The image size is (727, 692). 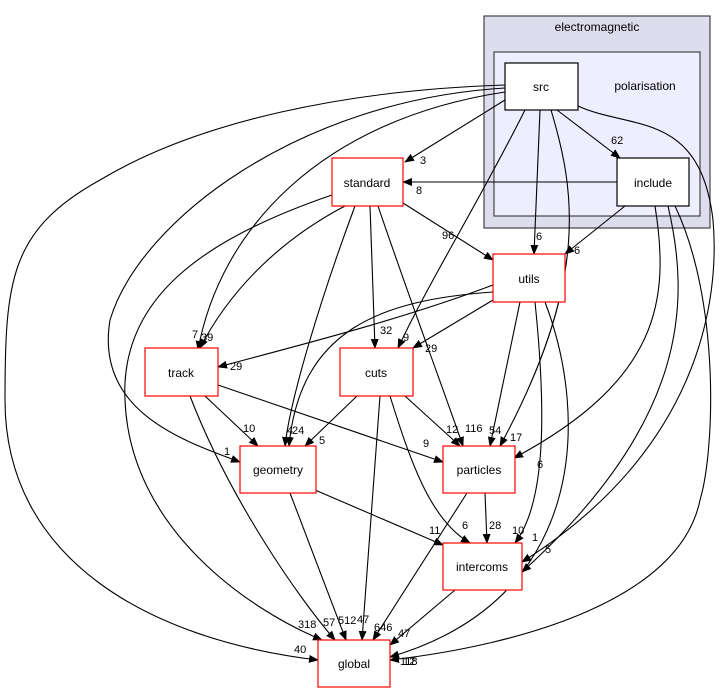 I want to click on edge-label: 39, so click(x=207, y=338).